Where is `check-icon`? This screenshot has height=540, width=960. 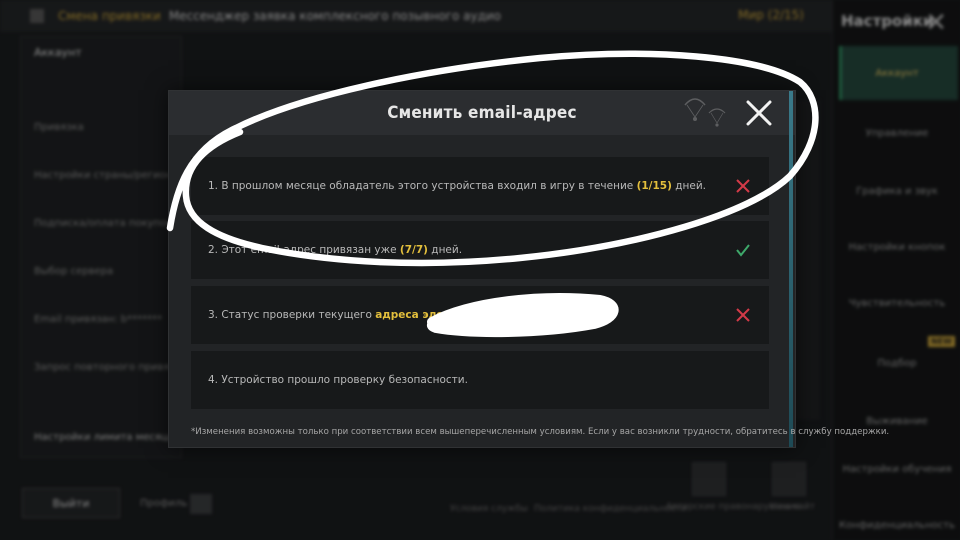
check-icon is located at coordinates (743, 250).